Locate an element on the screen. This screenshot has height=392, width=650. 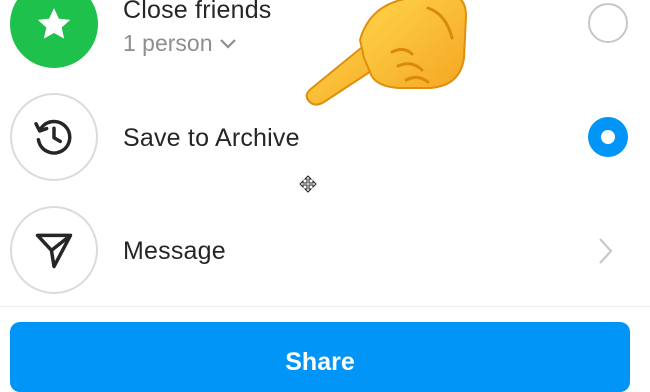
divider is located at coordinates (325, 306).